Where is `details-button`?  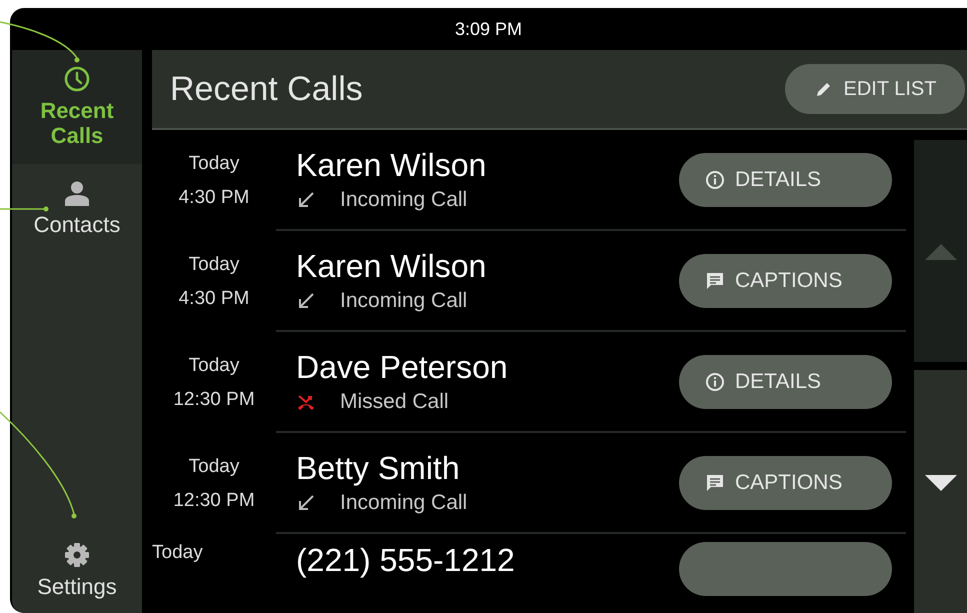 details-button is located at coordinates (785, 569).